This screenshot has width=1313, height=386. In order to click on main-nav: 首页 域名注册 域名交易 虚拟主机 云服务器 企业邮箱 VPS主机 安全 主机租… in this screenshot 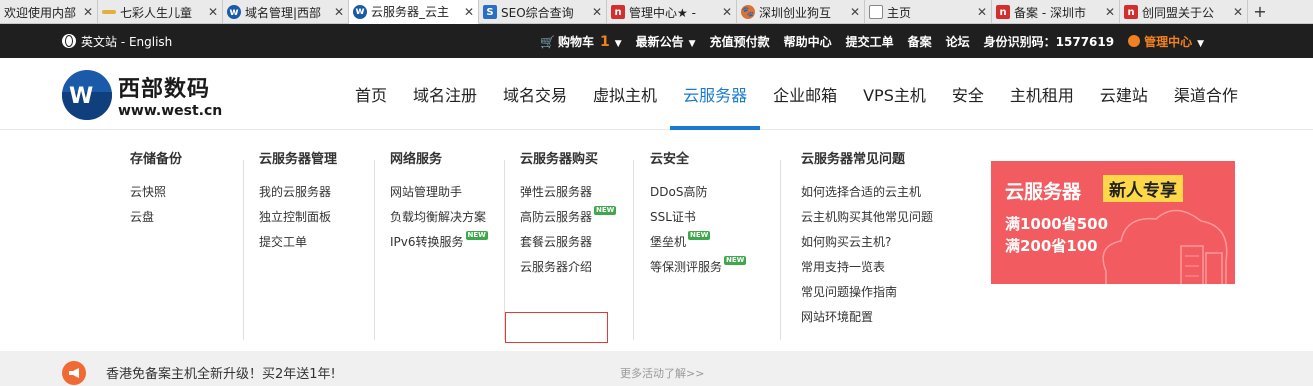, I will do `click(796, 94)`.